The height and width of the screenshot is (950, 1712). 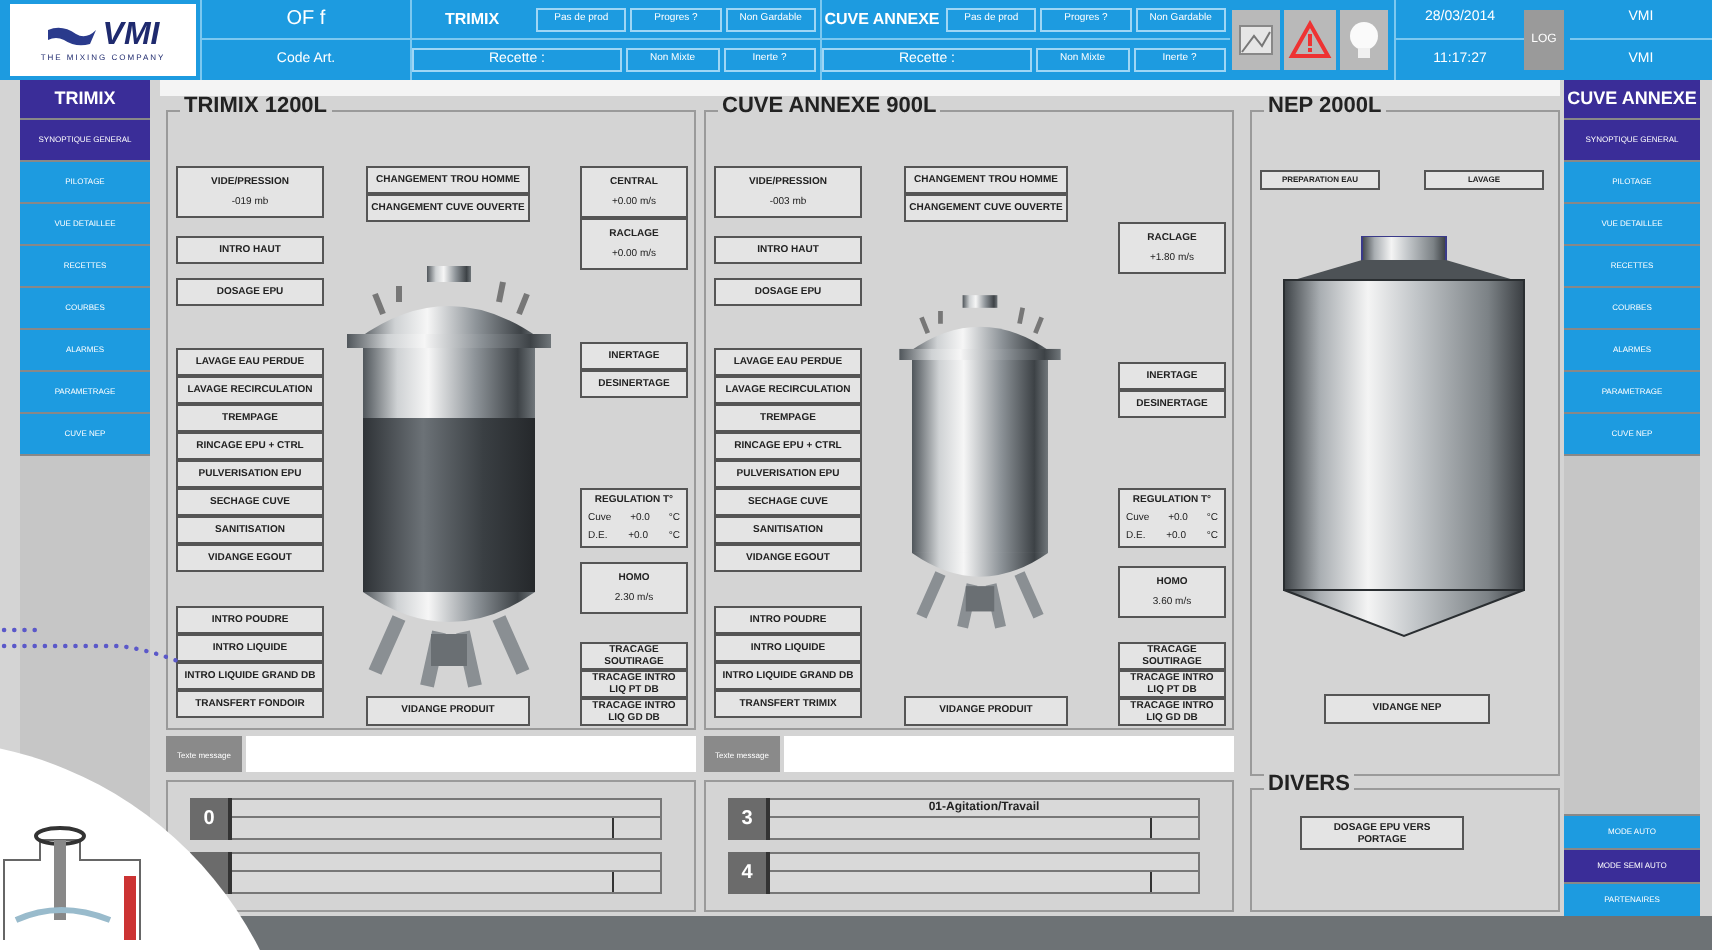 What do you see at coordinates (829, 107) in the screenshot?
I see `panel-title: CUVE ANNEXE 900L` at bounding box center [829, 107].